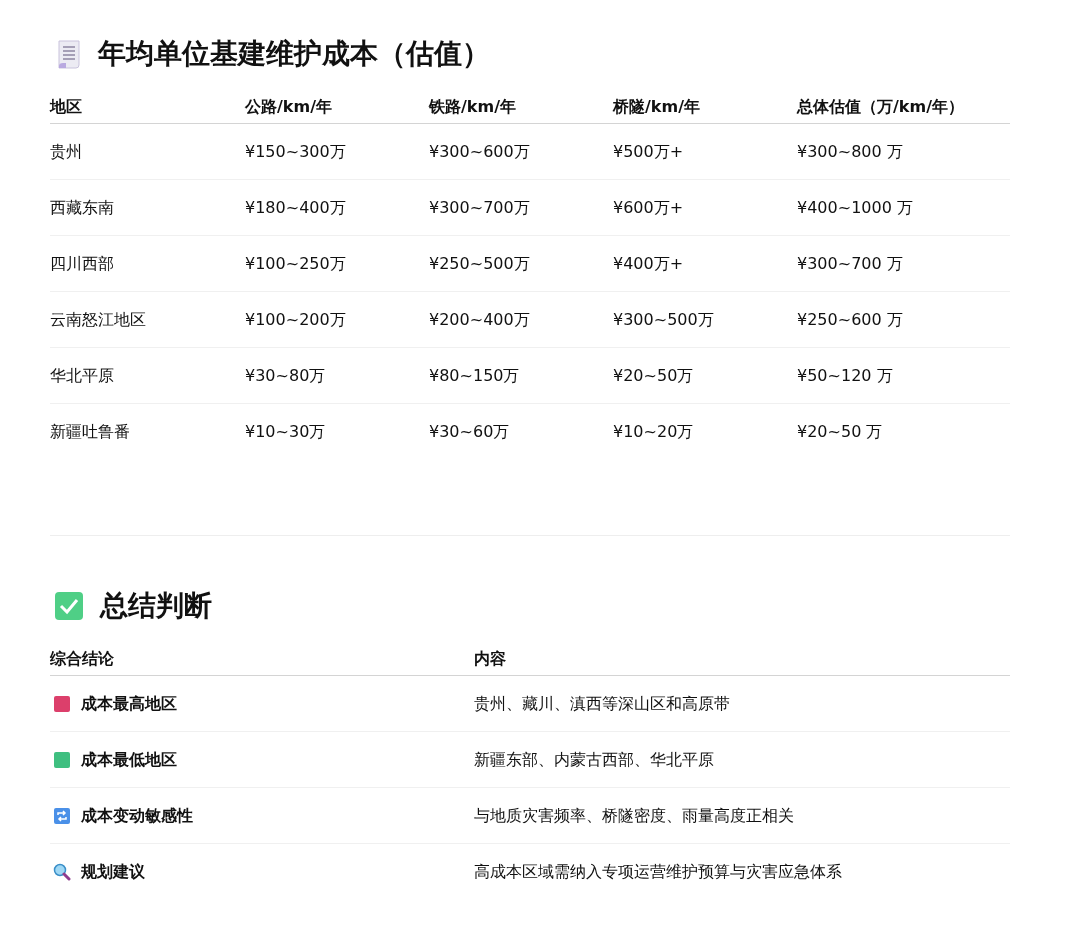  Describe the element at coordinates (69, 606) in the screenshot. I see `checkbox-icon` at that location.